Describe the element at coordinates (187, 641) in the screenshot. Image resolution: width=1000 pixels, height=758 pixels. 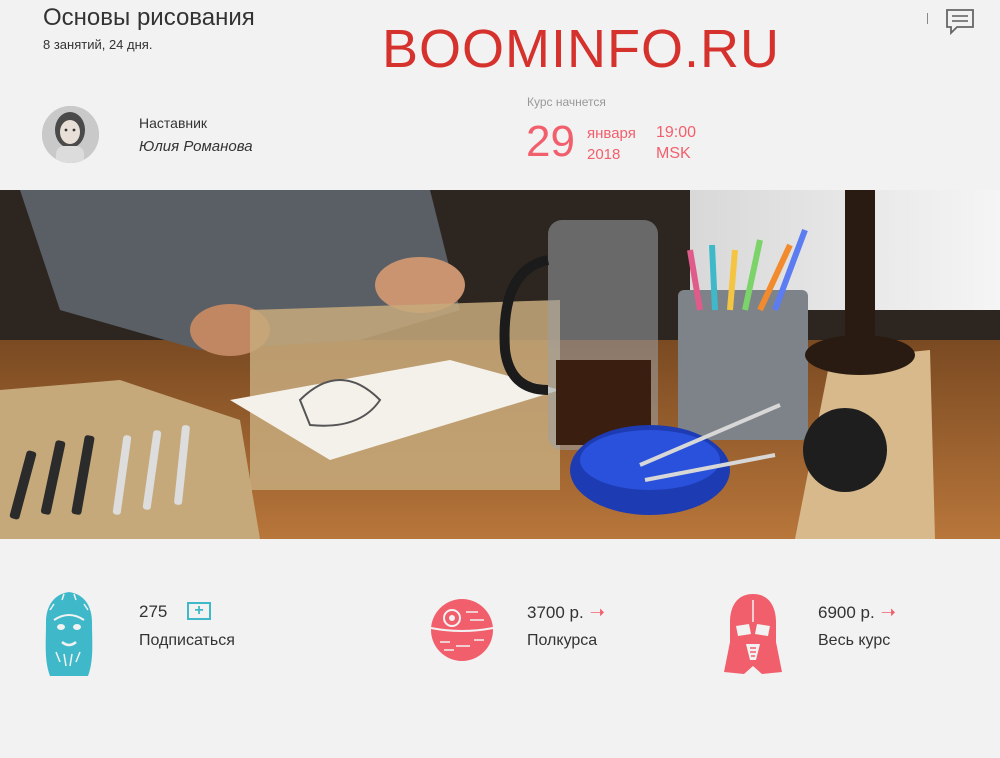
I see `subscribe-label: Подписаться` at that location.